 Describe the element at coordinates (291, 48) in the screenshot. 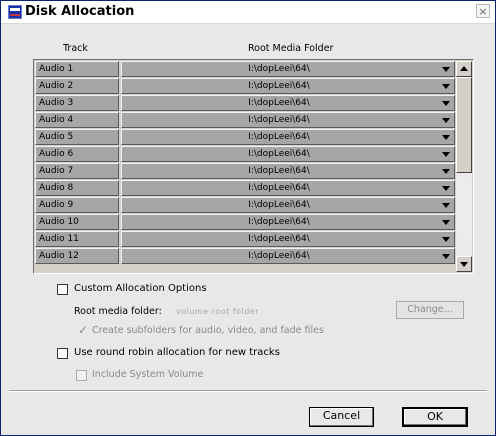

I see `column-header-root-media-folder: Root Media Folder` at that location.